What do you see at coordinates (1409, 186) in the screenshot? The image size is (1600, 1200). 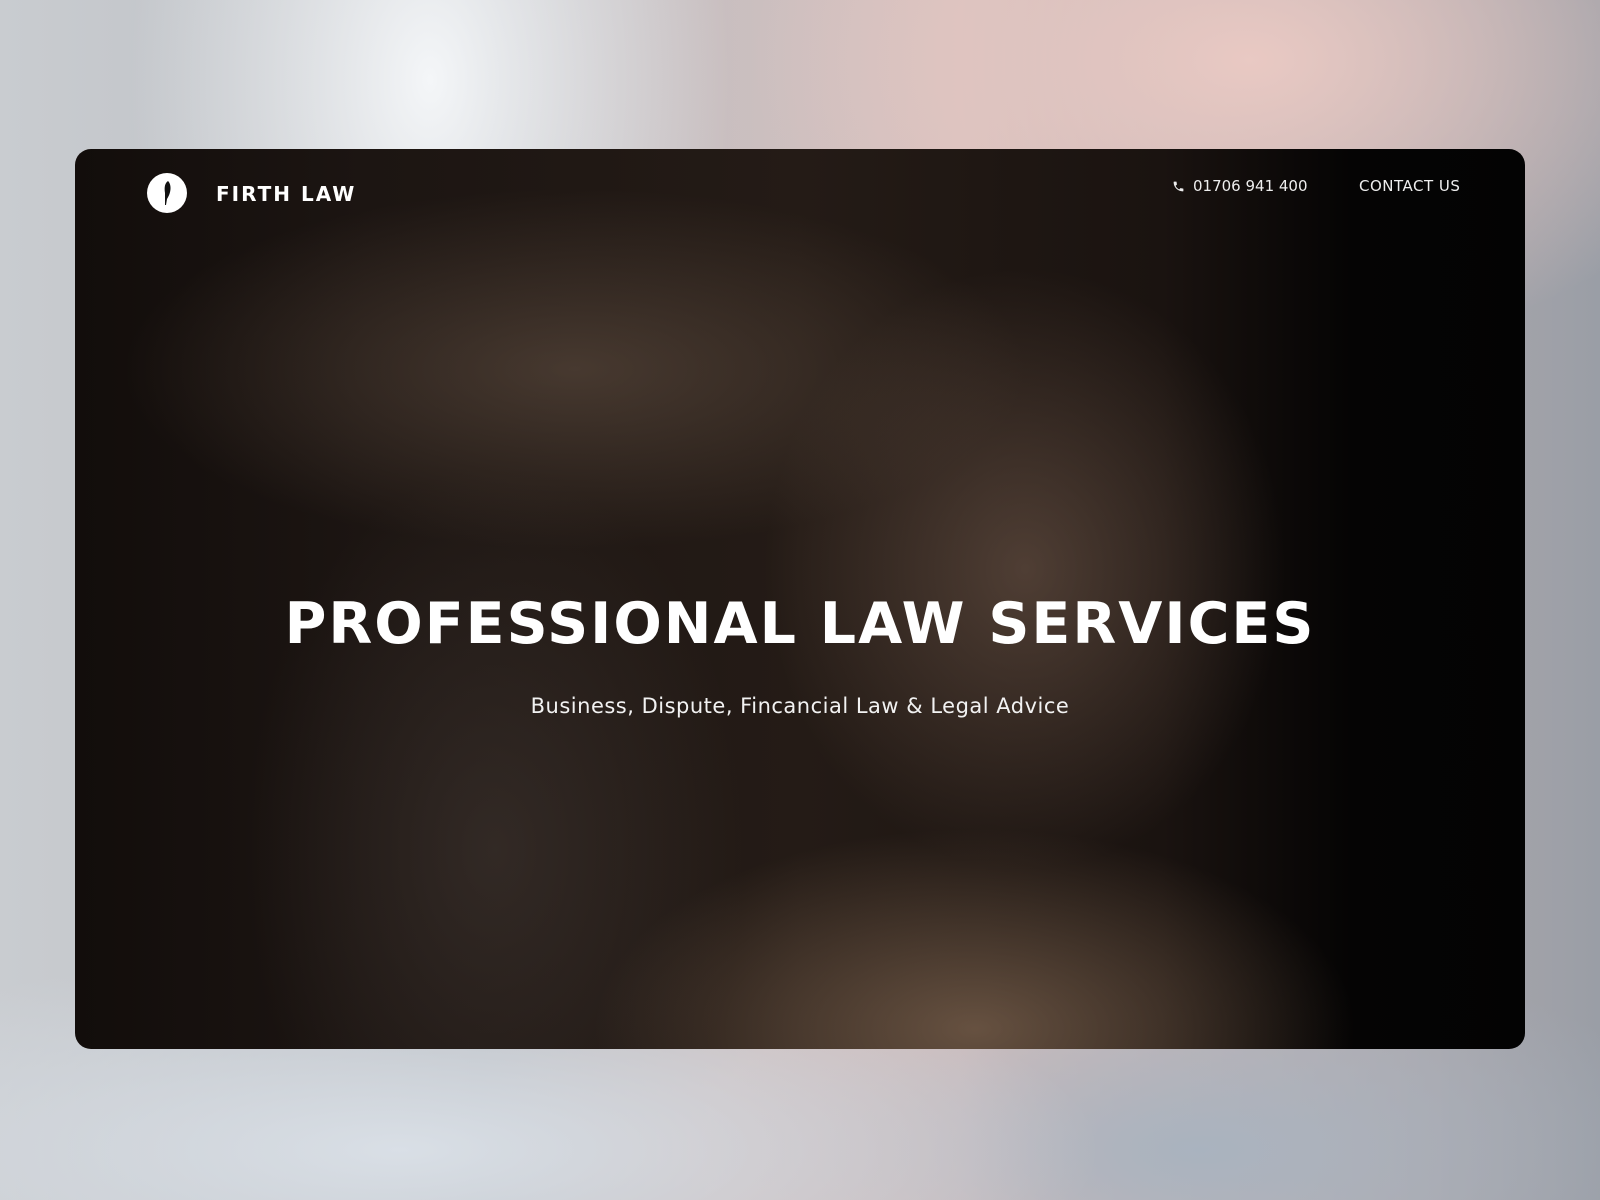 I see `contact-us-link: CONTACT US` at bounding box center [1409, 186].